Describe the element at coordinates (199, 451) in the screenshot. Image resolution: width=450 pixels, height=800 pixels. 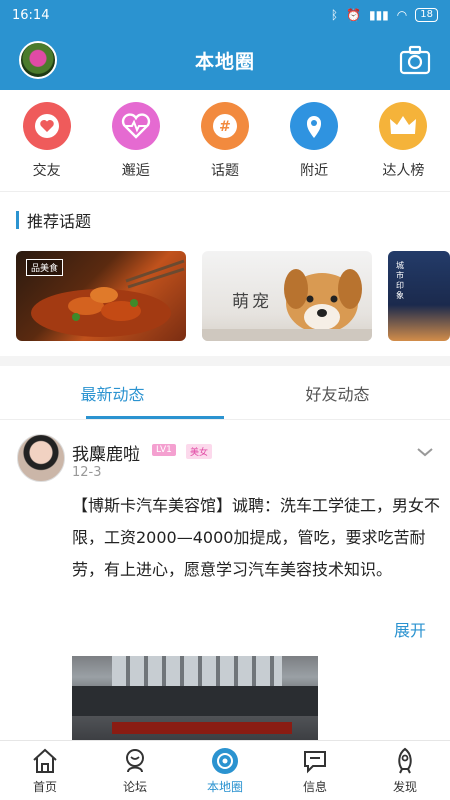
I see `gender-badge: 美女` at that location.